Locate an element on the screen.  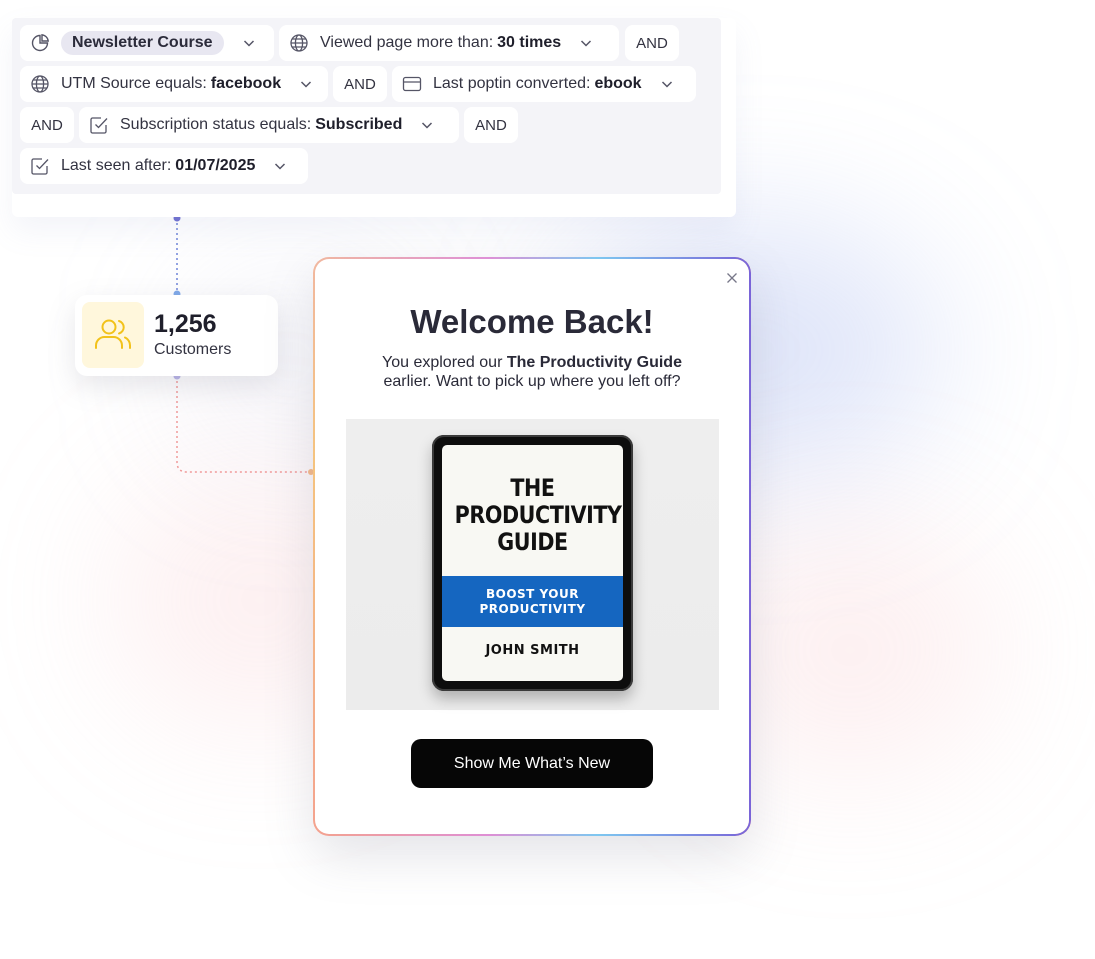
viewed-page-value: 30 times is located at coordinates (529, 42).